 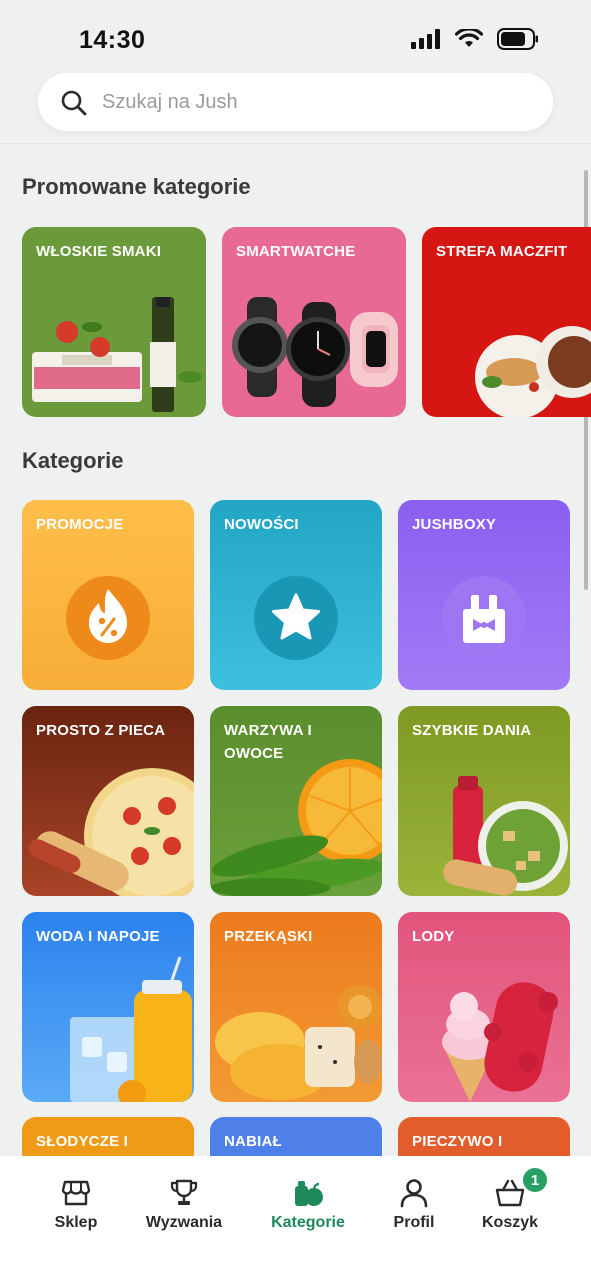 What do you see at coordinates (253, 1141) in the screenshot?
I see `category-label: NABIAŁ` at bounding box center [253, 1141].